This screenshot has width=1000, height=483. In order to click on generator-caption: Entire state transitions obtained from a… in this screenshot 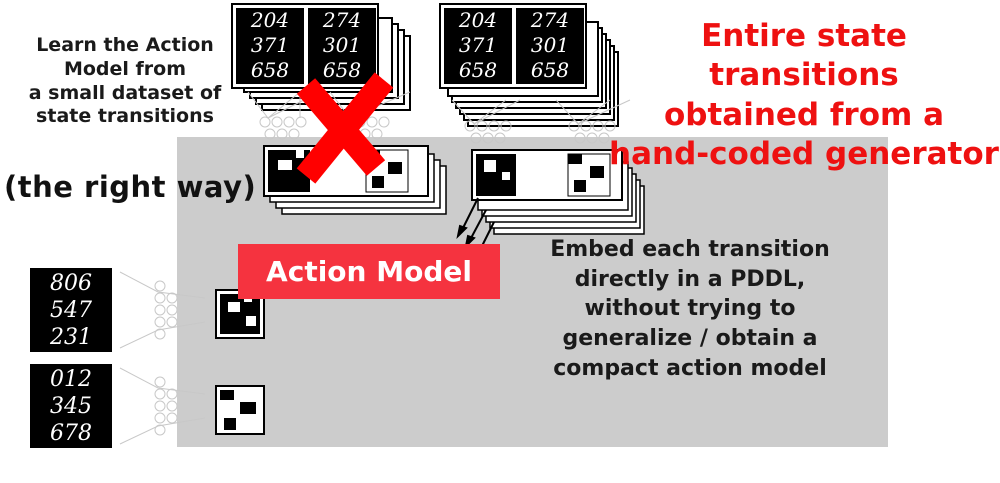, I will do `click(804, 95)`.